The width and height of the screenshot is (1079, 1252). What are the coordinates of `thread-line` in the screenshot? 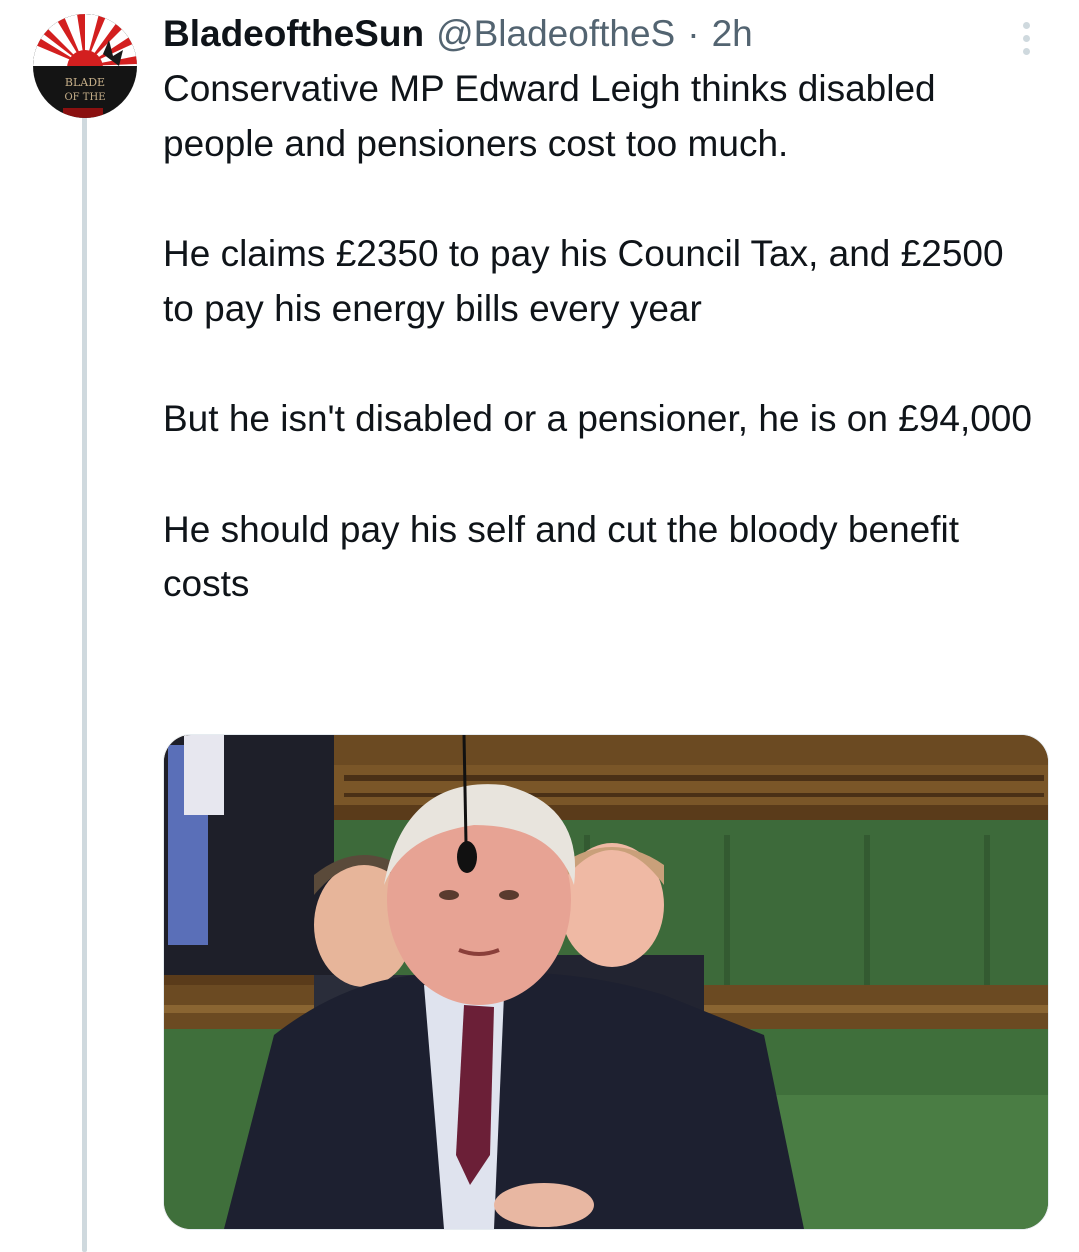 It's located at (84, 682).